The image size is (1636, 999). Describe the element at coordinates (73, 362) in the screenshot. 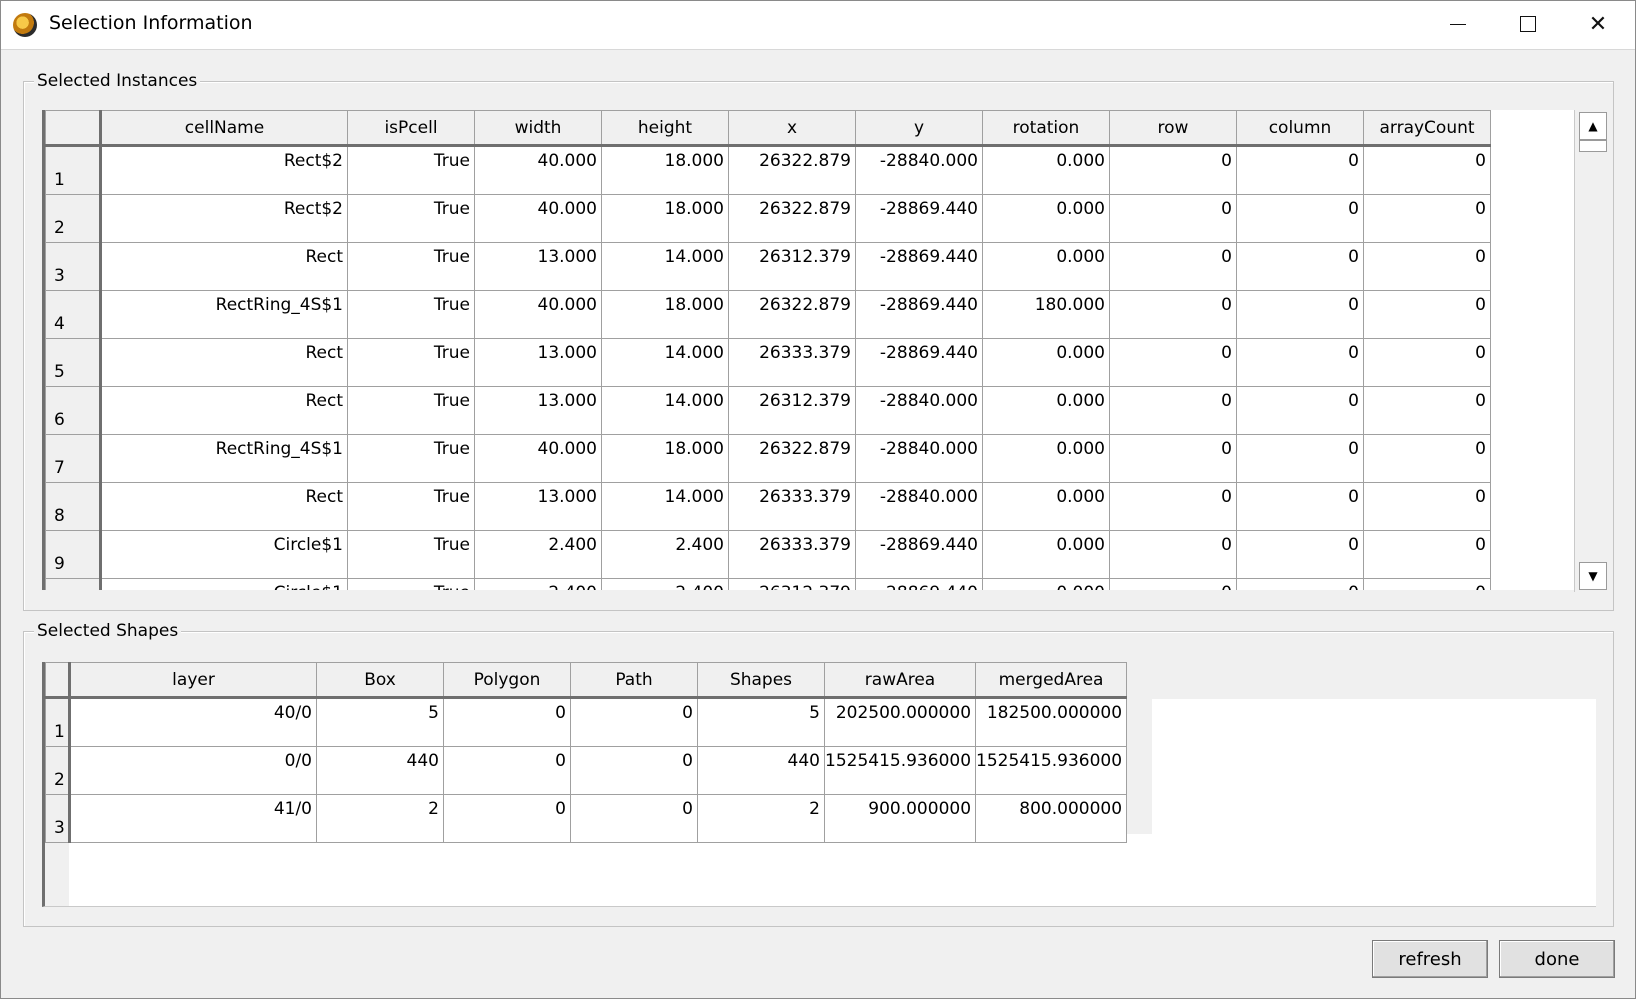

I see `row-number: 5` at that location.